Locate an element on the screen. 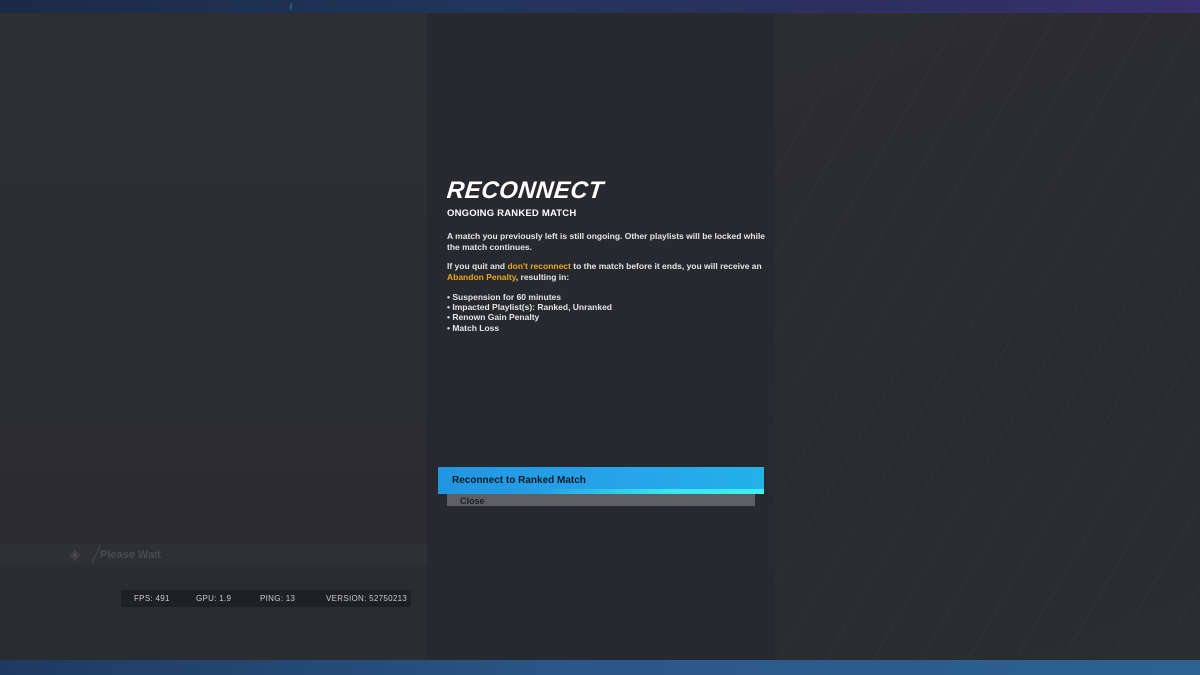 This screenshot has width=1200, height=675. list-item: Match Loss is located at coordinates (607, 328).